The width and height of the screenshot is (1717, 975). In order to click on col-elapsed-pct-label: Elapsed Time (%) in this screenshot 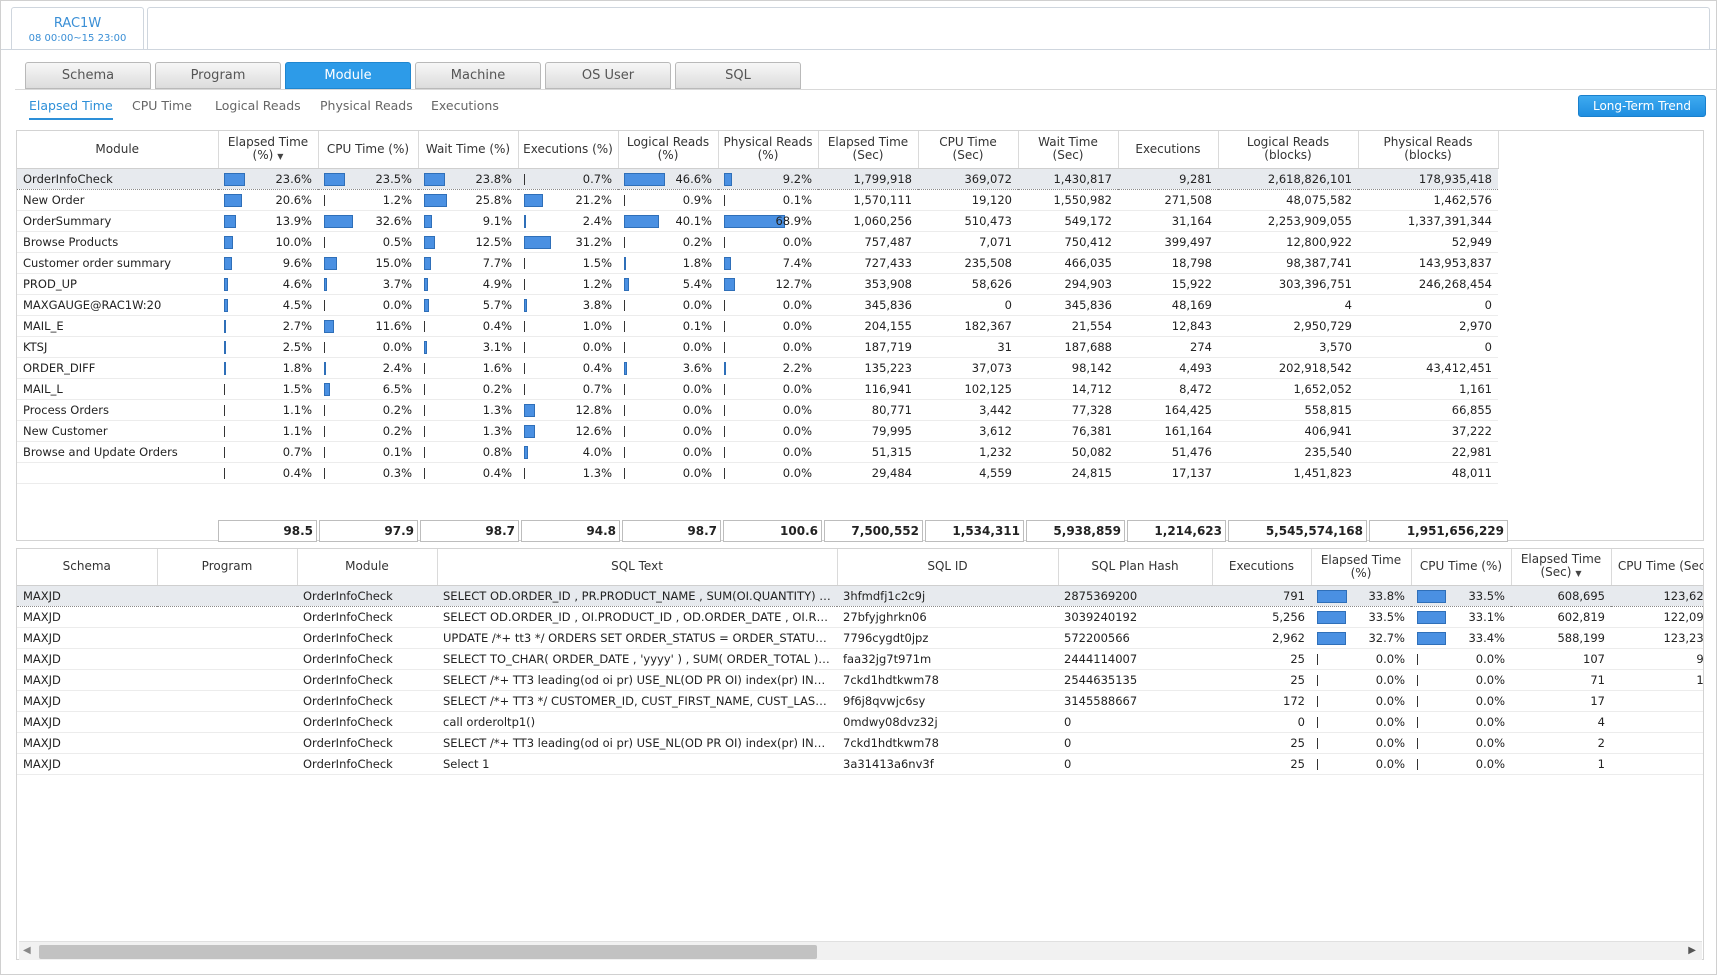, I will do `click(268, 148)`.